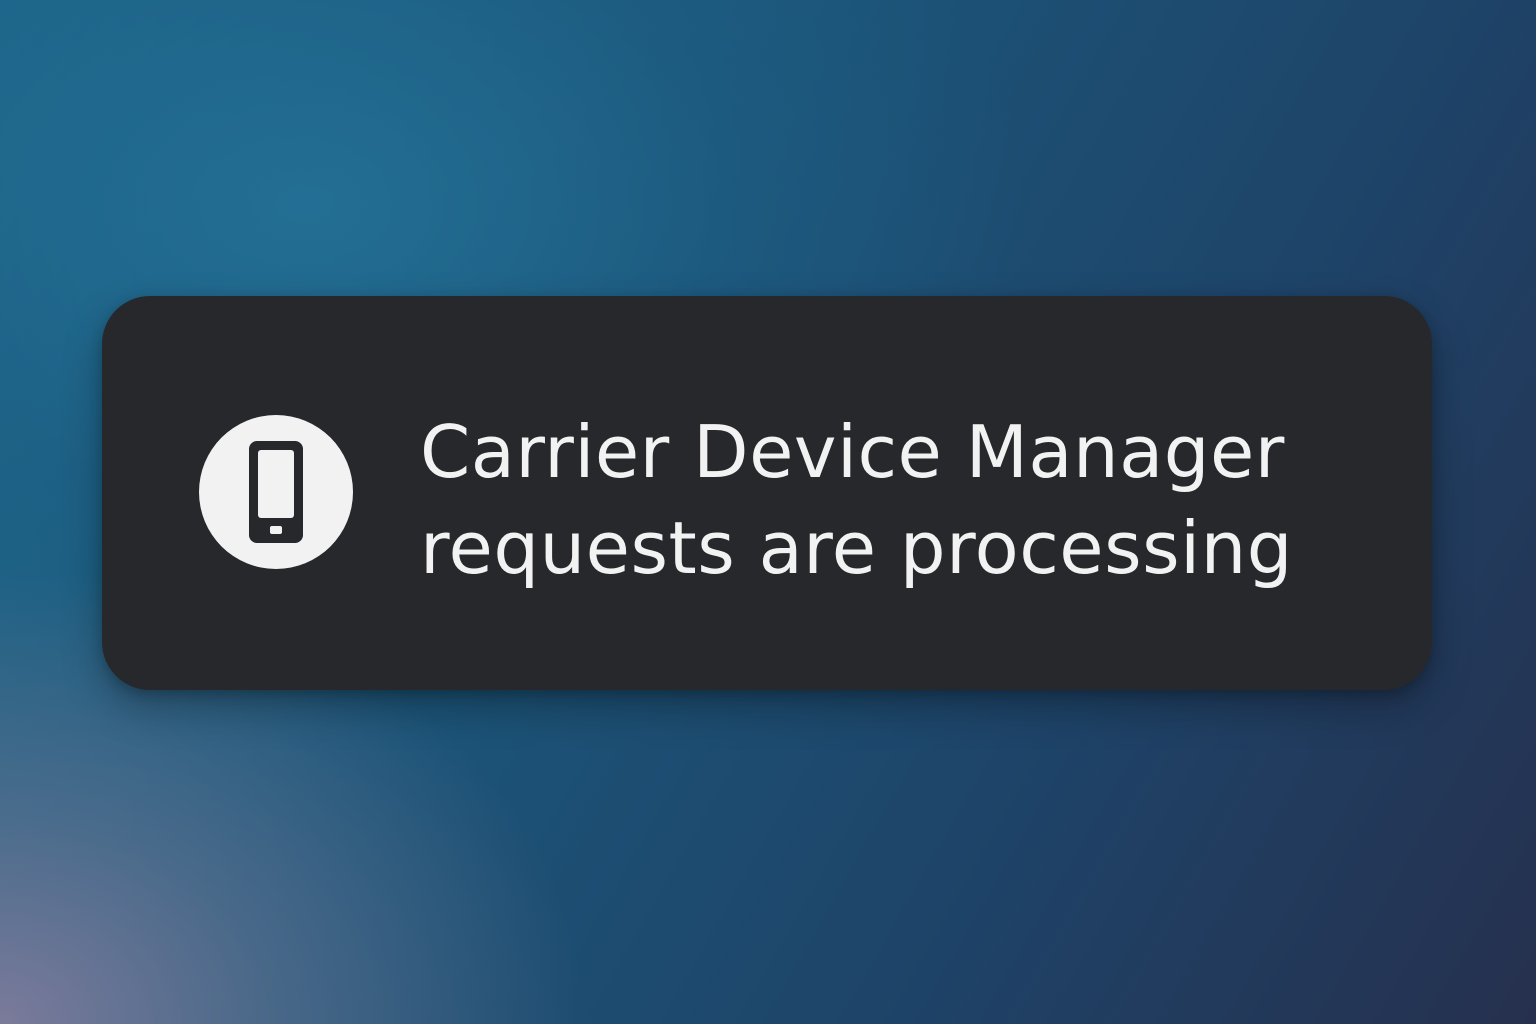  I want to click on notification-line-2: requests are processing, so click(856, 548).